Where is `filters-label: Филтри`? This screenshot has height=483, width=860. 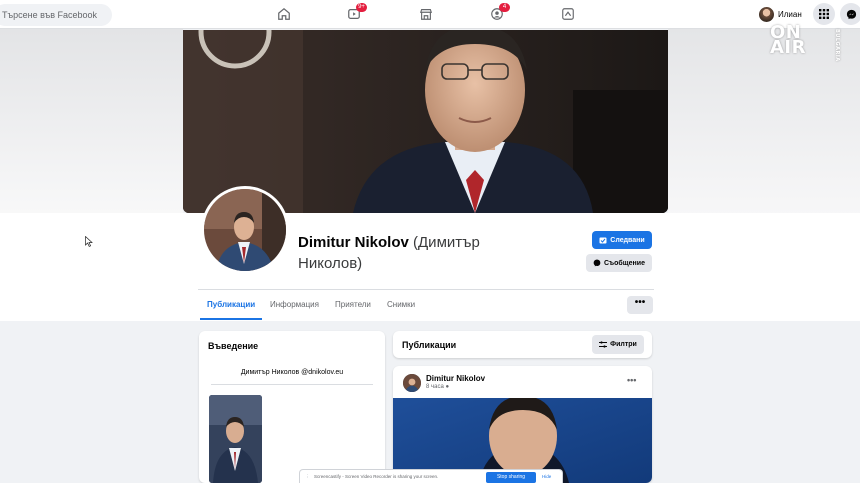 filters-label: Филтри is located at coordinates (623, 344).